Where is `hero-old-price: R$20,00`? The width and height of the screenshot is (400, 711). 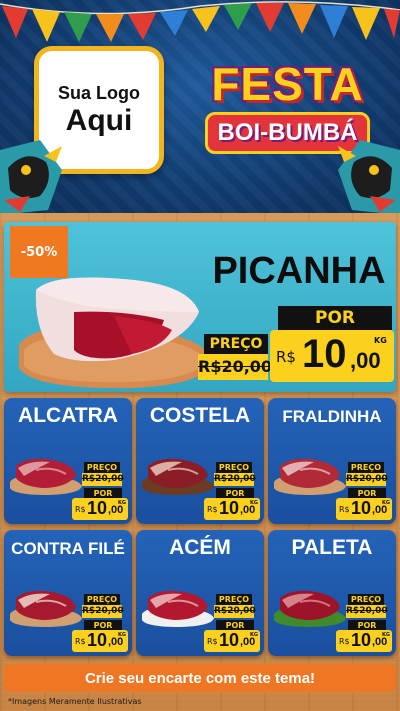 hero-old-price: R$20,00 is located at coordinates (235, 367).